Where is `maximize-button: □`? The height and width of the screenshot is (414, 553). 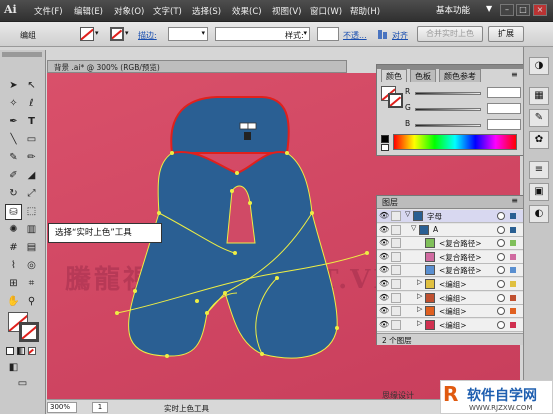
maximize-button: □ is located at coordinates (523, 10).